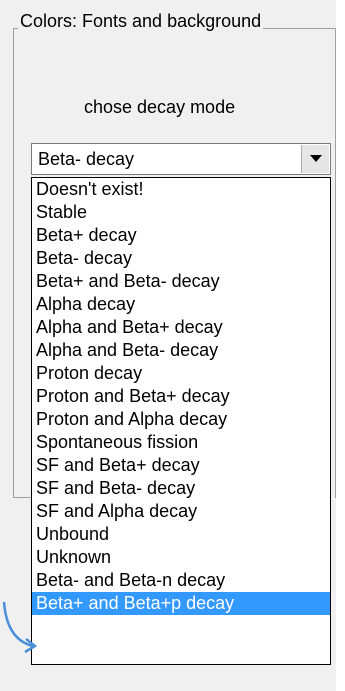 The height and width of the screenshot is (691, 345). What do you see at coordinates (315, 159) in the screenshot?
I see `chevron-down-icon` at bounding box center [315, 159].